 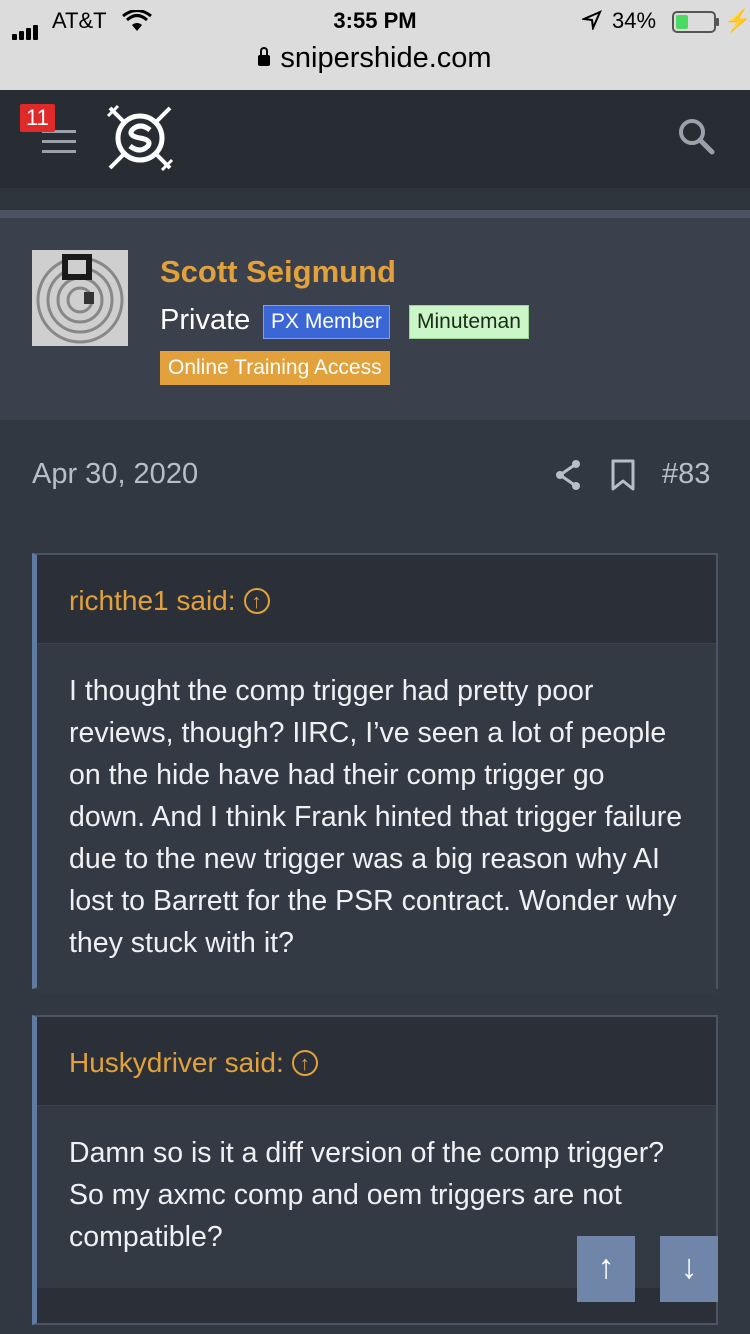 I want to click on quote-author-link: richthe1 said: ↑, so click(x=169, y=601).